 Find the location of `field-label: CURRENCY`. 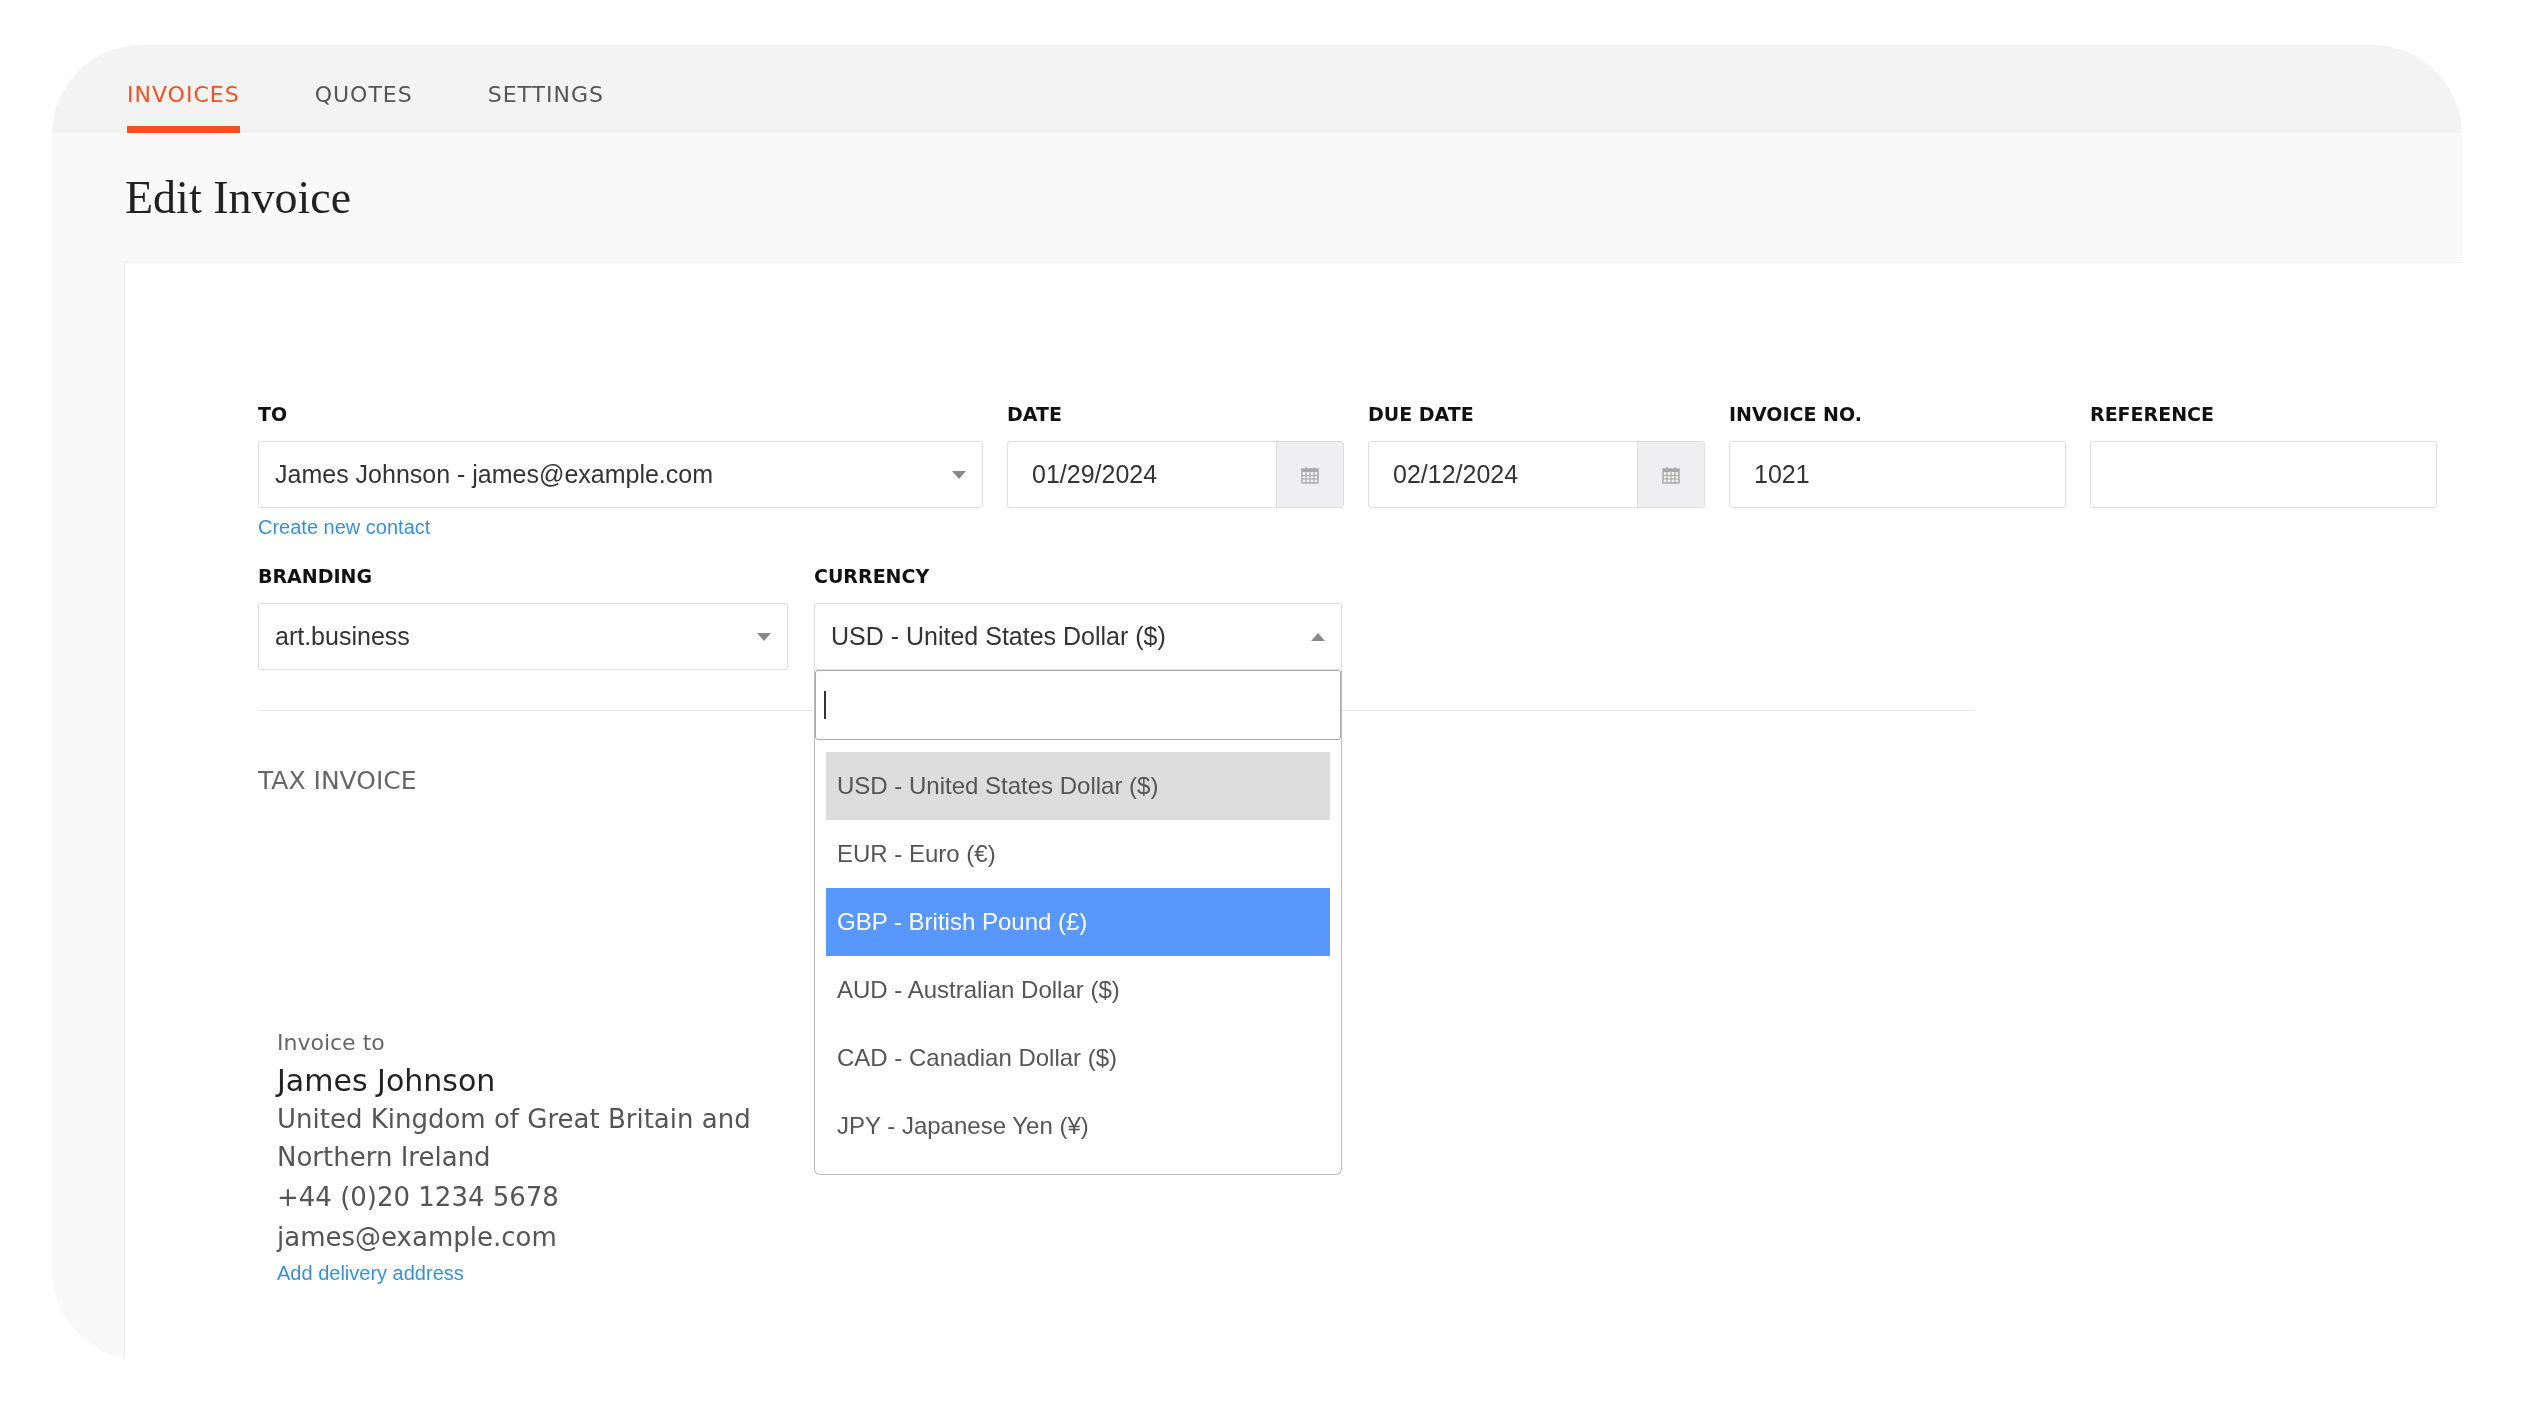

field-label: CURRENCY is located at coordinates (872, 577).